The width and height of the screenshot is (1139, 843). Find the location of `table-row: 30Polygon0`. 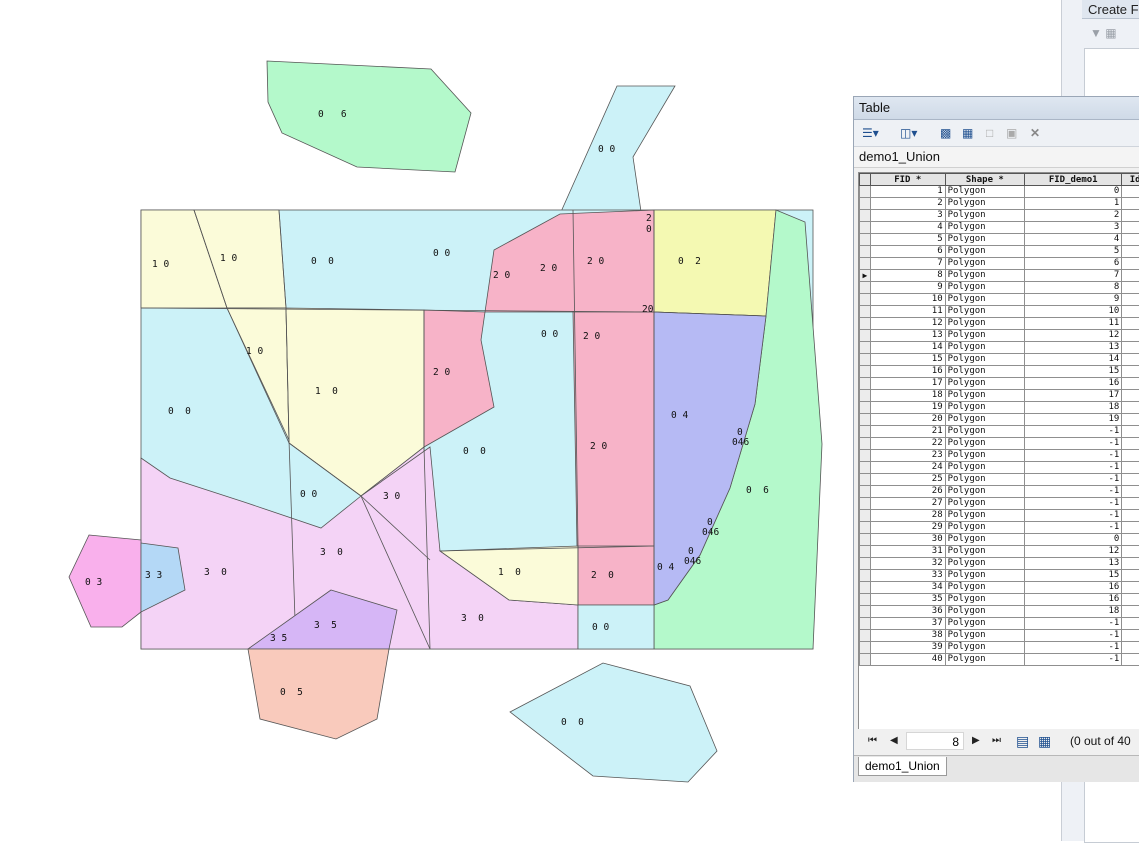

table-row: 30Polygon0 is located at coordinates (999, 540).